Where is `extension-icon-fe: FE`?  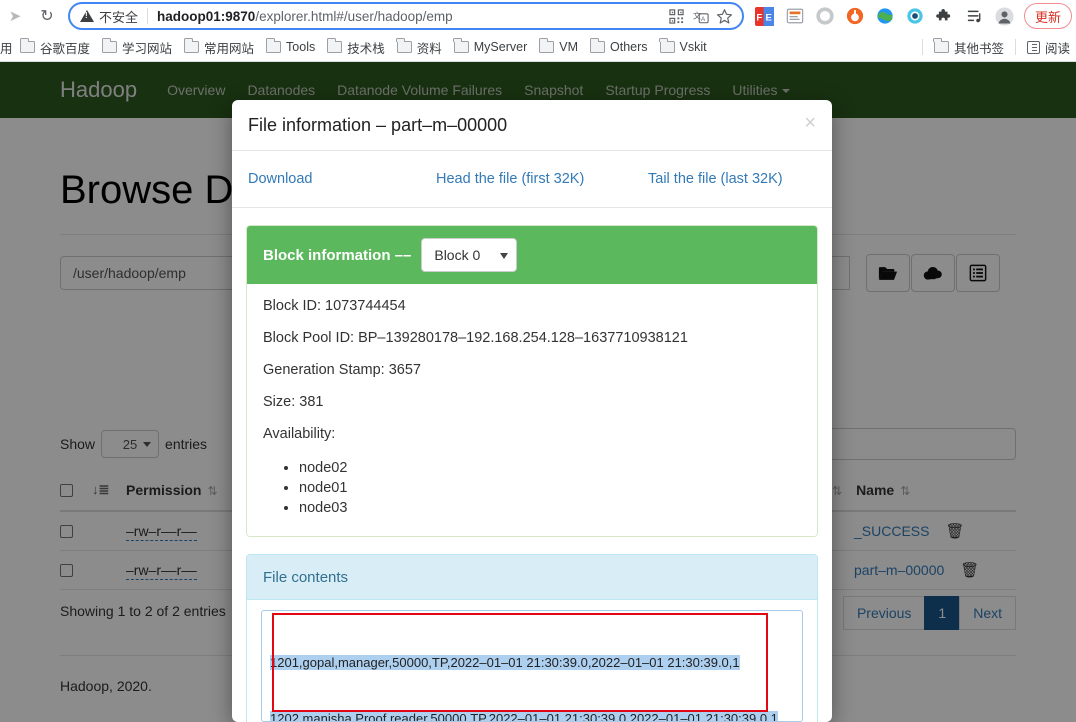
extension-icon-fe: FE is located at coordinates (765, 16).